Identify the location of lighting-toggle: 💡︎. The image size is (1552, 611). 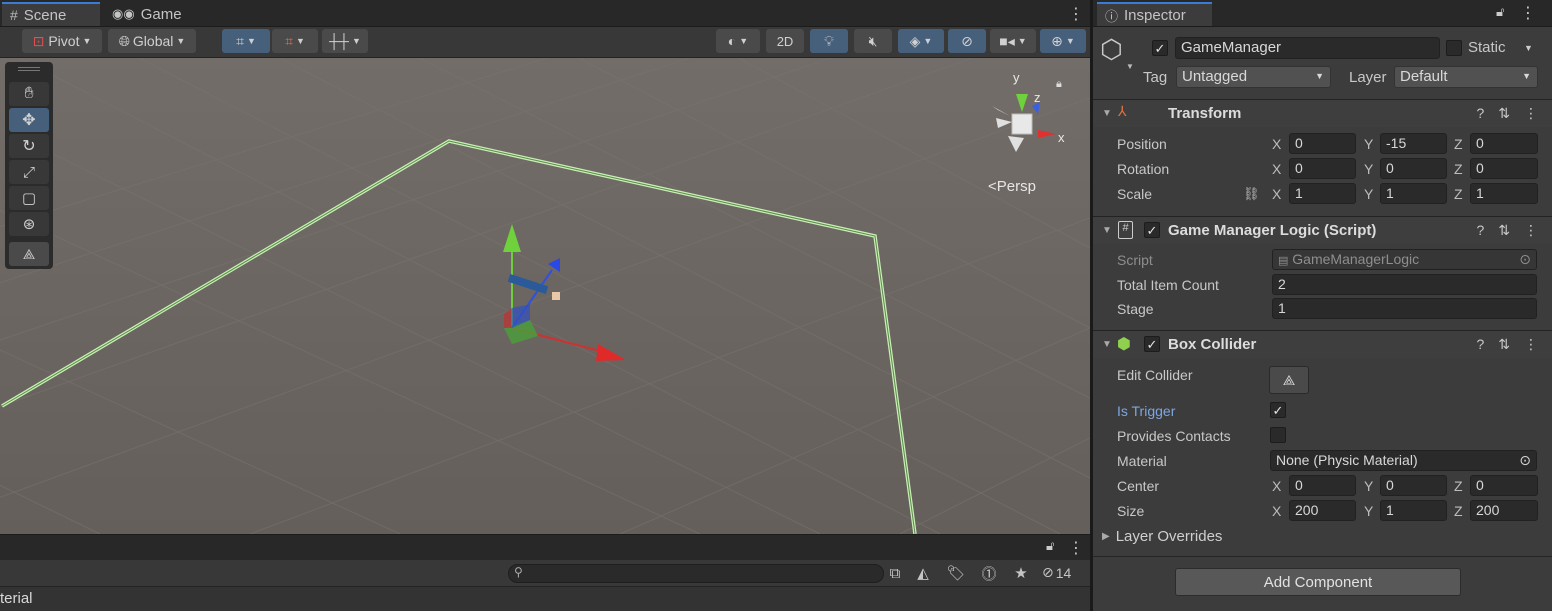
(829, 41).